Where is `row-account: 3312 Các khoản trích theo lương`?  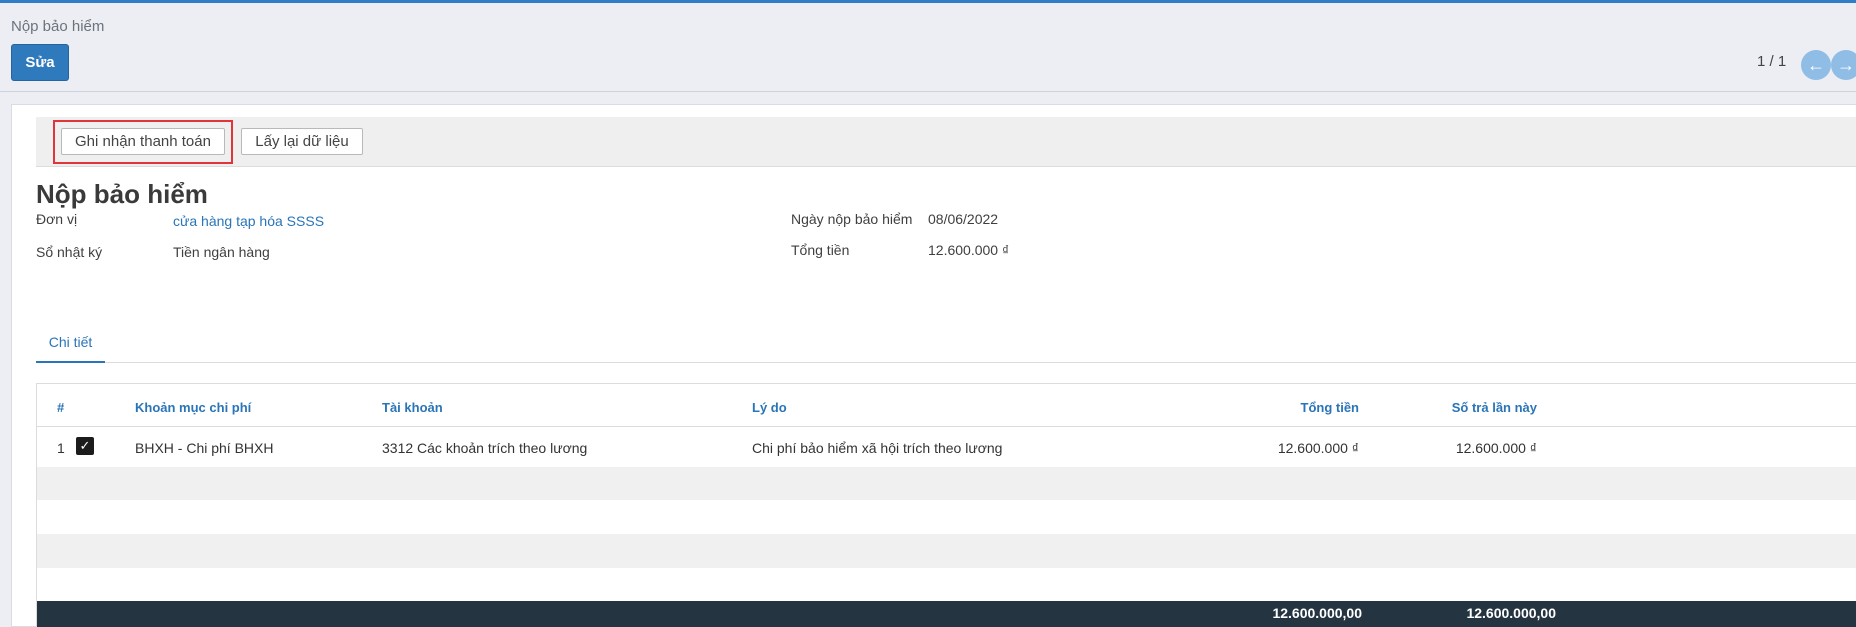 row-account: 3312 Các khoản trích theo lương is located at coordinates (485, 448).